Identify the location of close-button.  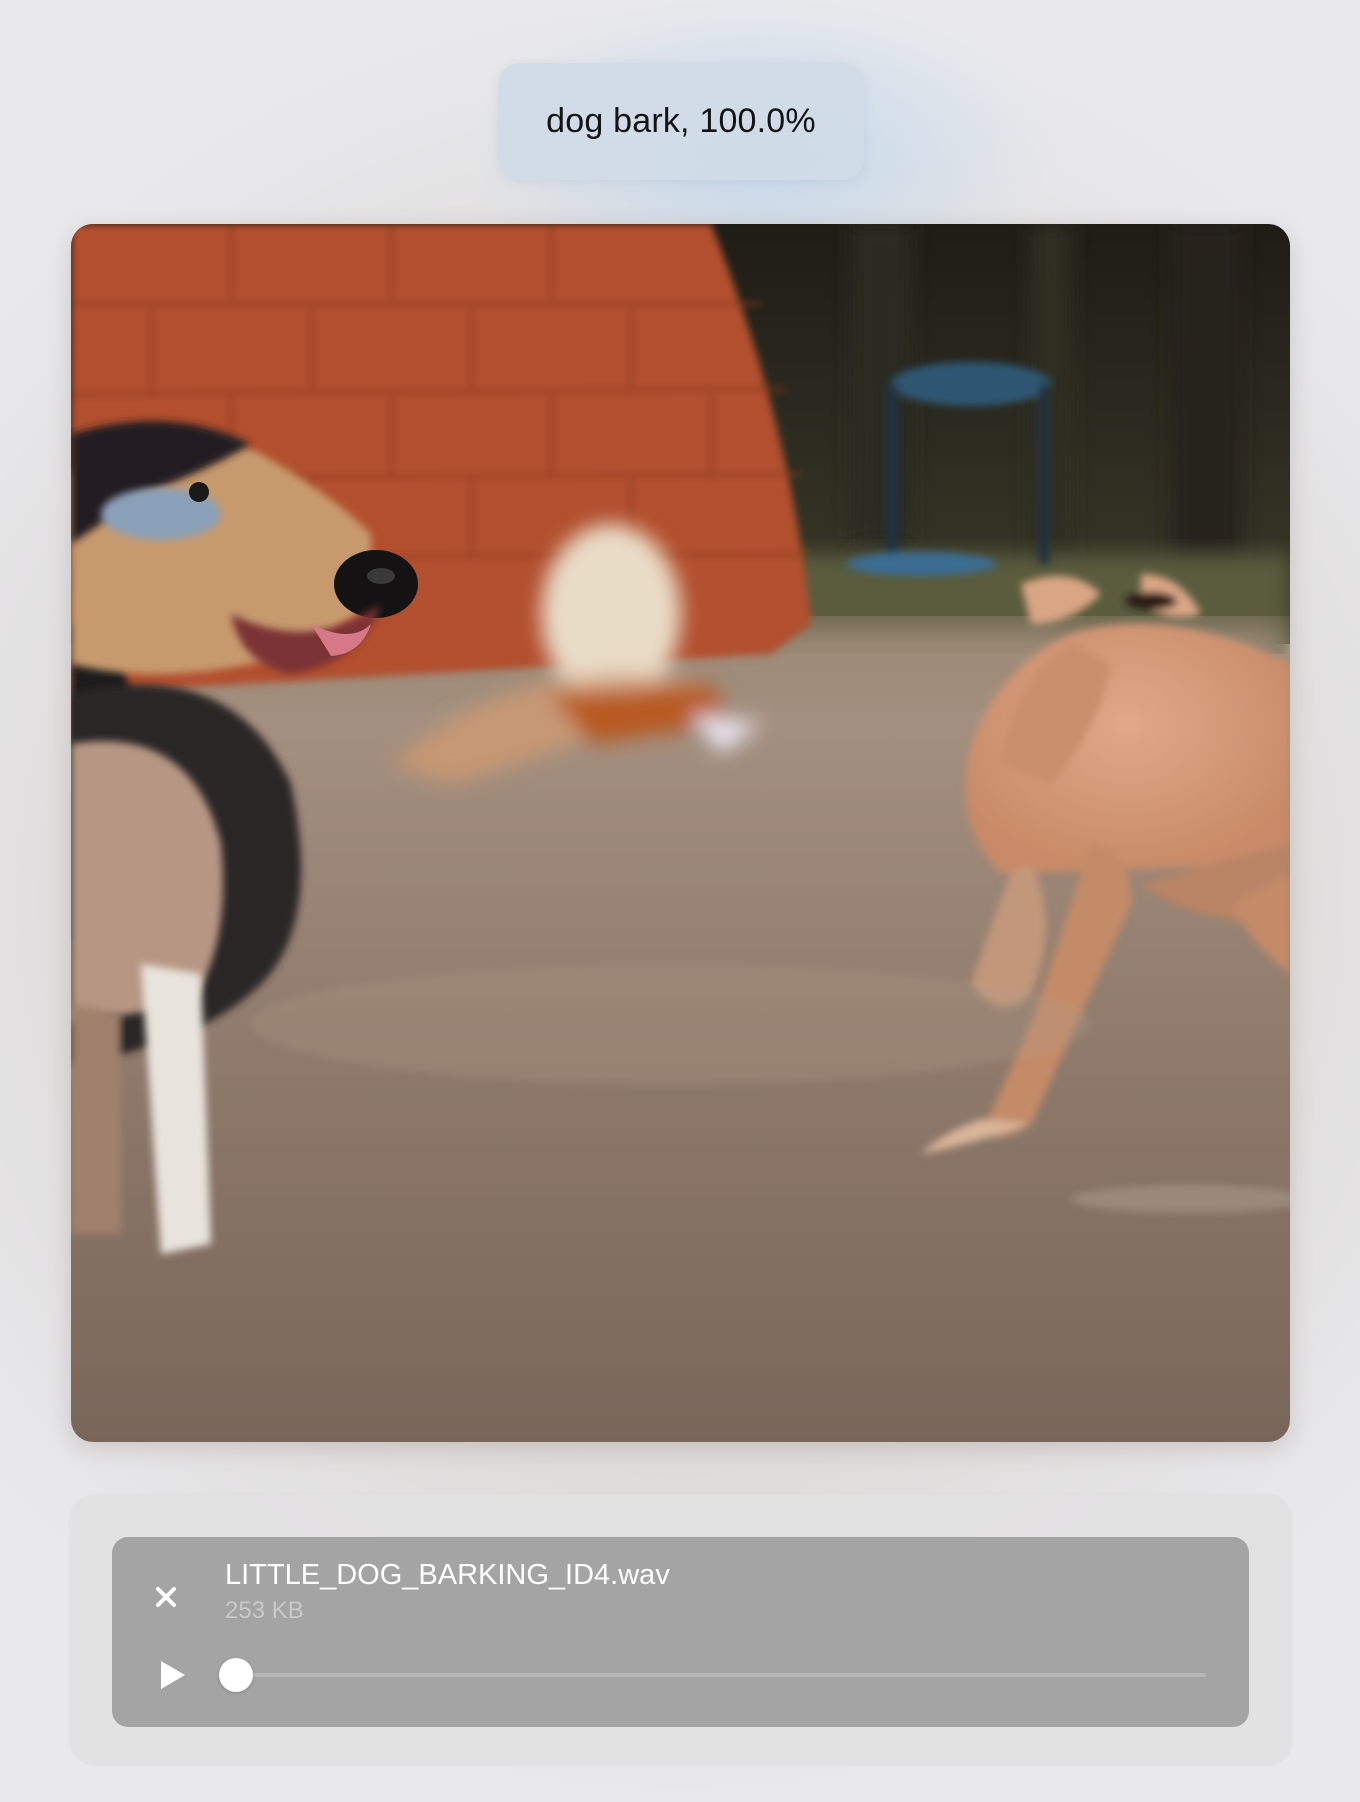
(166, 1597).